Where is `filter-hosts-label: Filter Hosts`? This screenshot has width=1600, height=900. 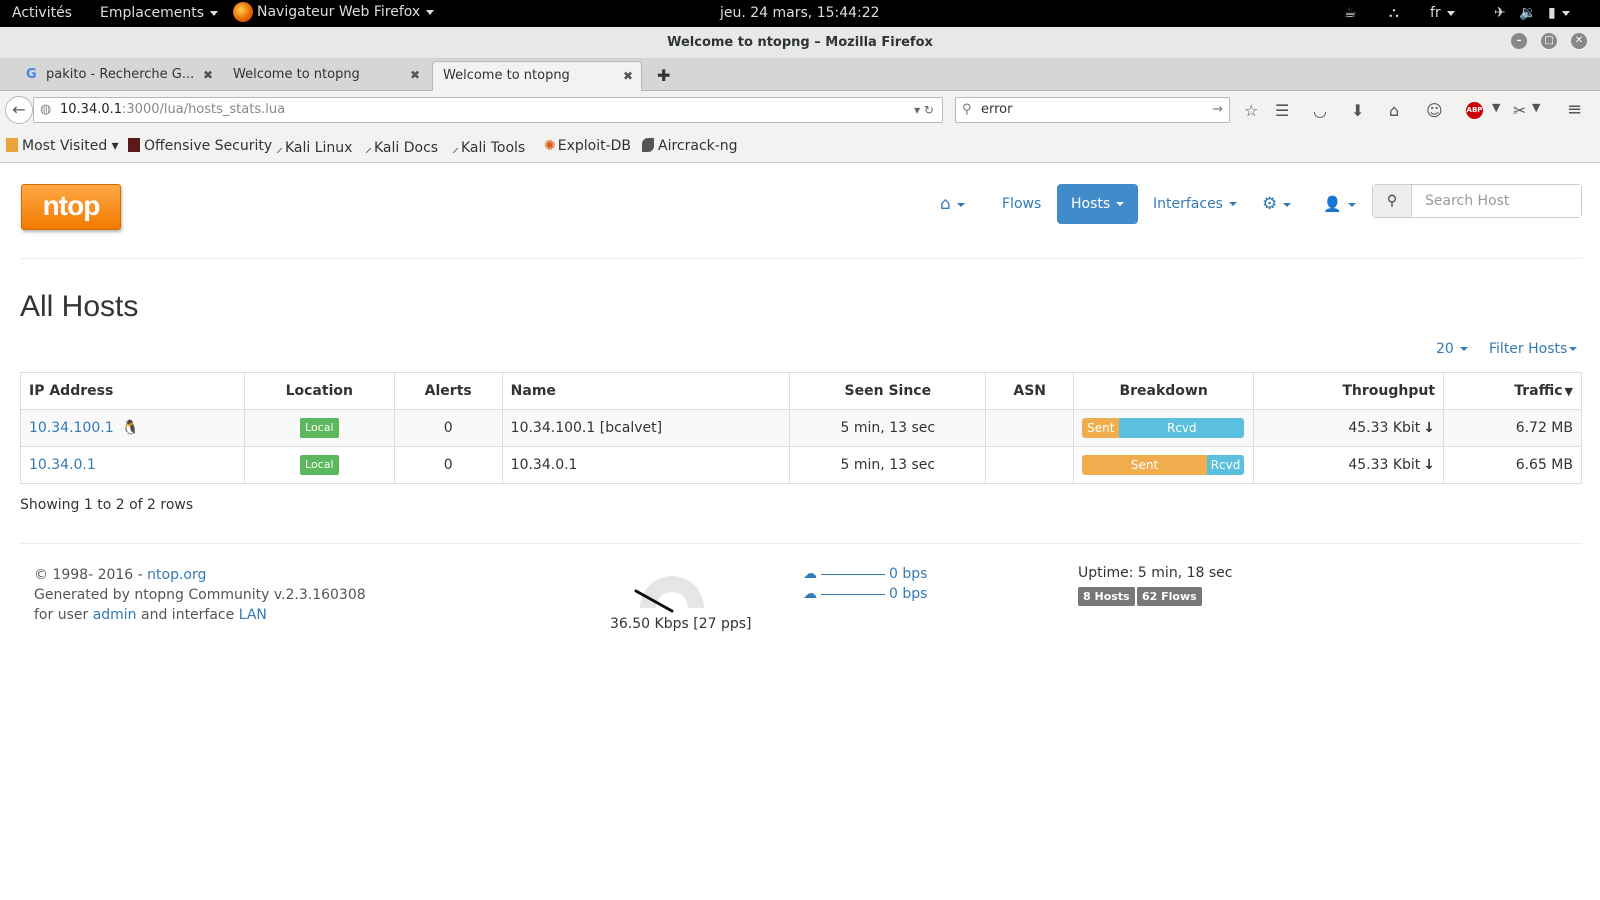
filter-hosts-label: Filter Hosts is located at coordinates (1528, 349).